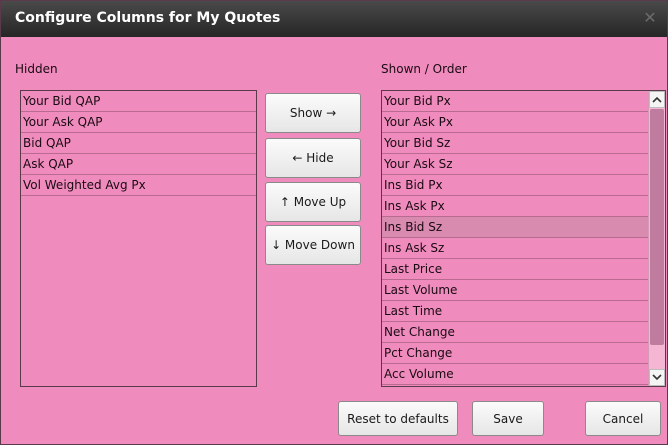 The height and width of the screenshot is (445, 668). Describe the element at coordinates (148, 18) in the screenshot. I see `dialog-title: Configure Columns for My Quotes` at that location.